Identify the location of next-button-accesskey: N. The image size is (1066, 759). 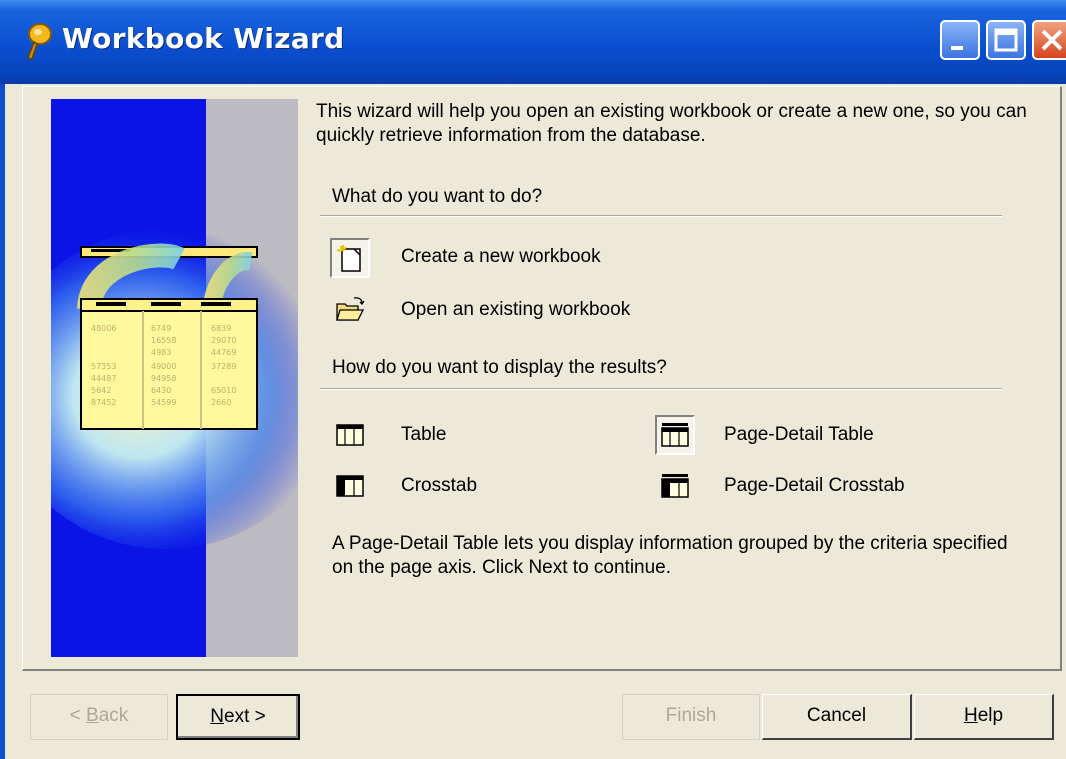
(217, 716).